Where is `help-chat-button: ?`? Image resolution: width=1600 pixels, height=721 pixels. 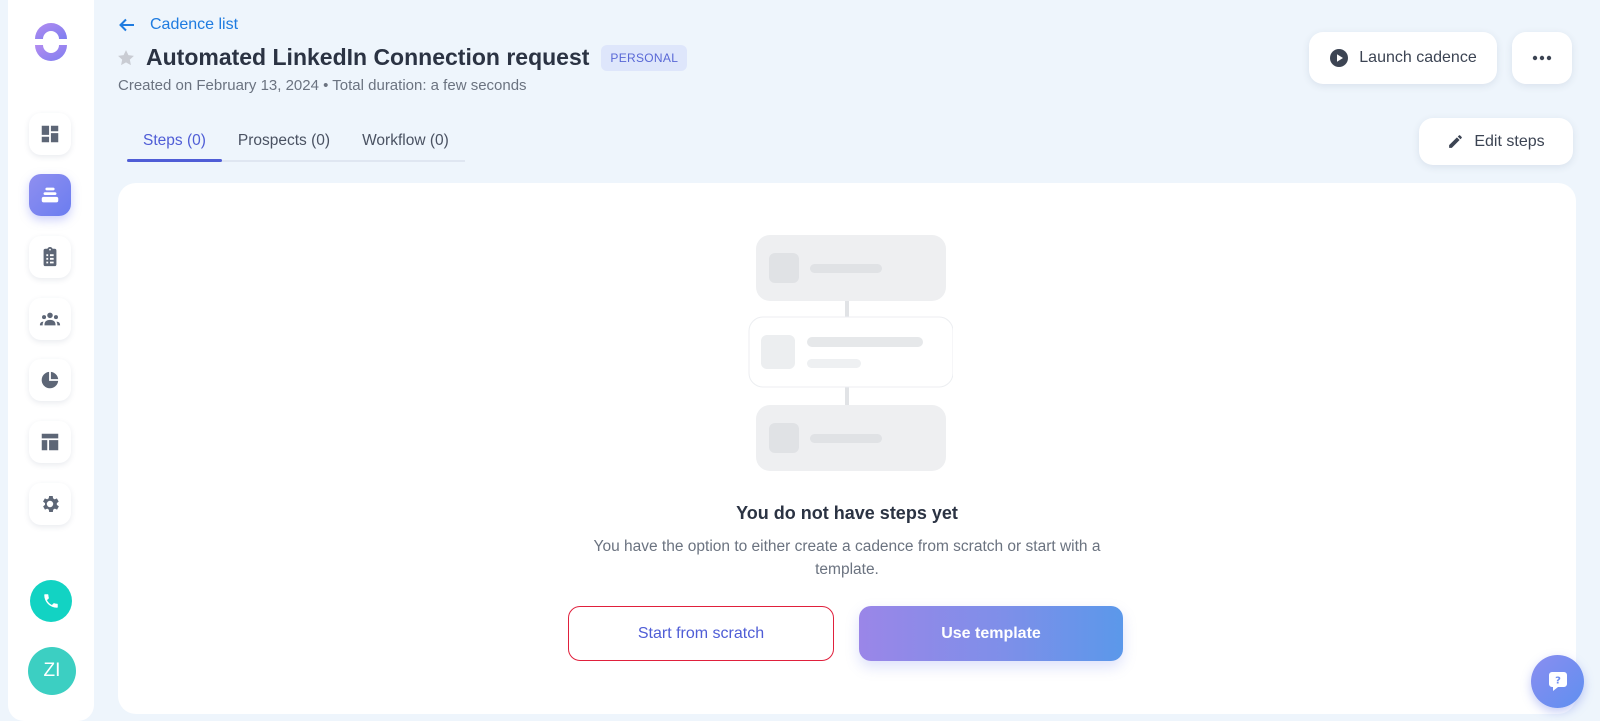 help-chat-button: ? is located at coordinates (1557, 681).